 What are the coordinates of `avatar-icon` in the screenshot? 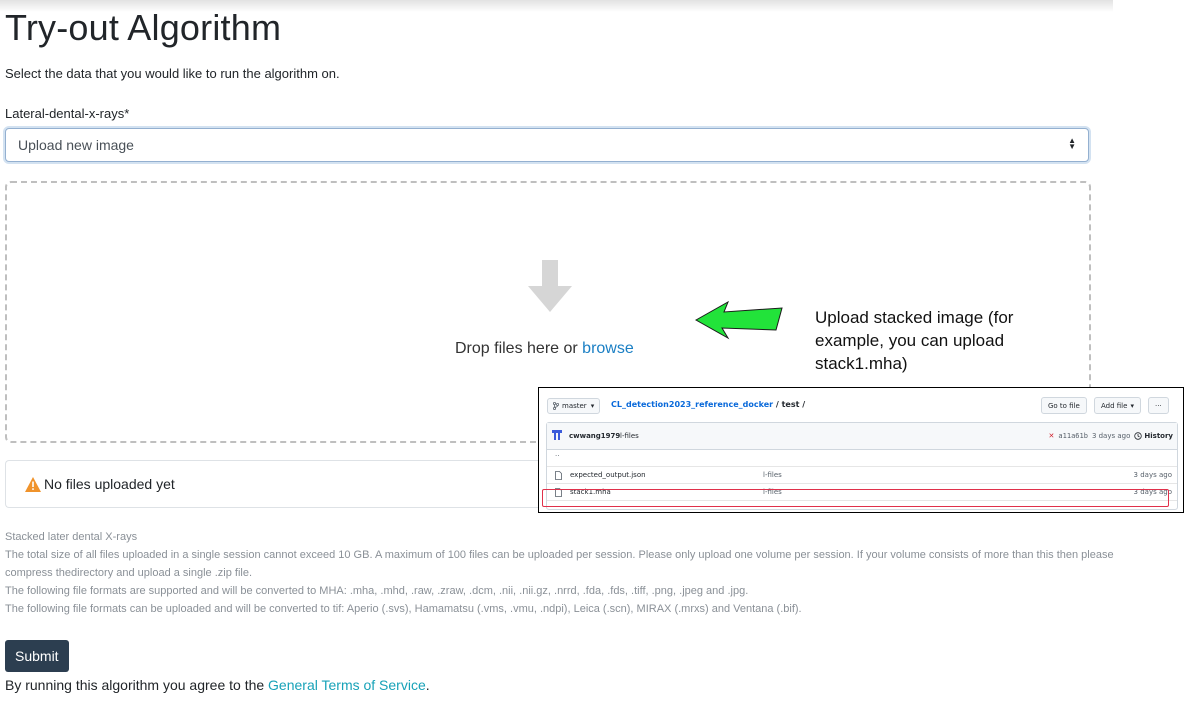 It's located at (557, 435).